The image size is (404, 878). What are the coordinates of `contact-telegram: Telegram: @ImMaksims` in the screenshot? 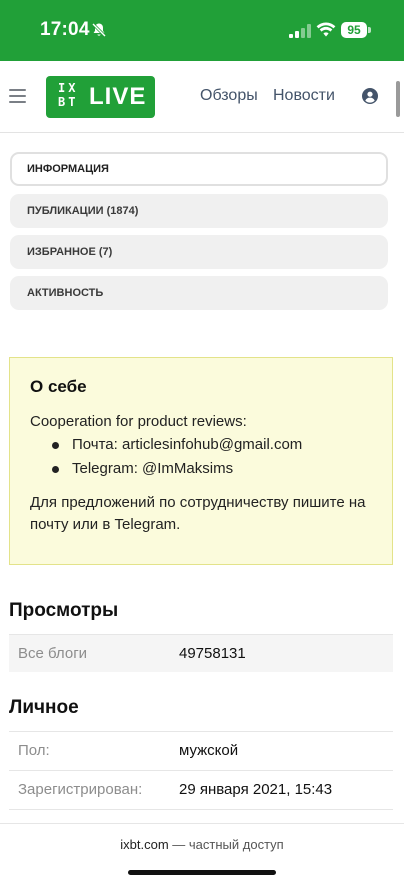 It's located at (153, 468).